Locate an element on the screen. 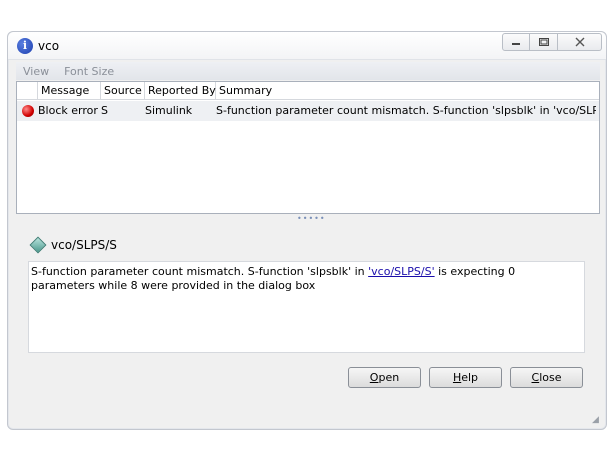 The image size is (615, 451). open-button: Open is located at coordinates (384, 377).